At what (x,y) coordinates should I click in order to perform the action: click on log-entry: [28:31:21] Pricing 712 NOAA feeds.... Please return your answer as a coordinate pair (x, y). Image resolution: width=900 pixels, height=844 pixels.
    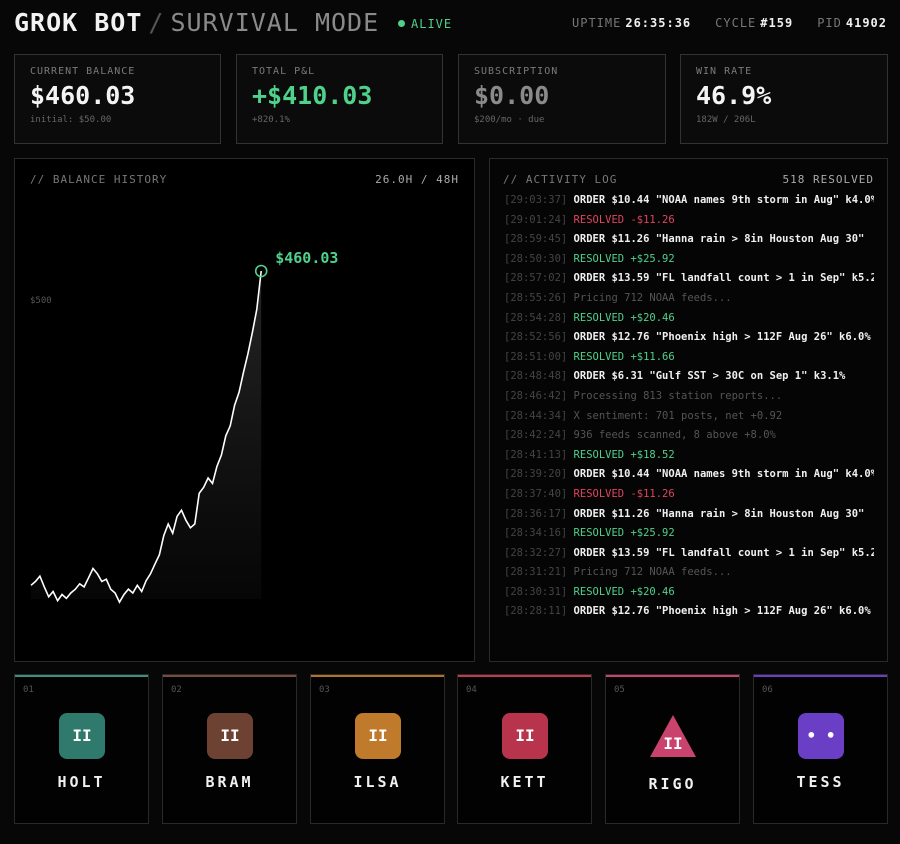
    Looking at the image, I should click on (689, 573).